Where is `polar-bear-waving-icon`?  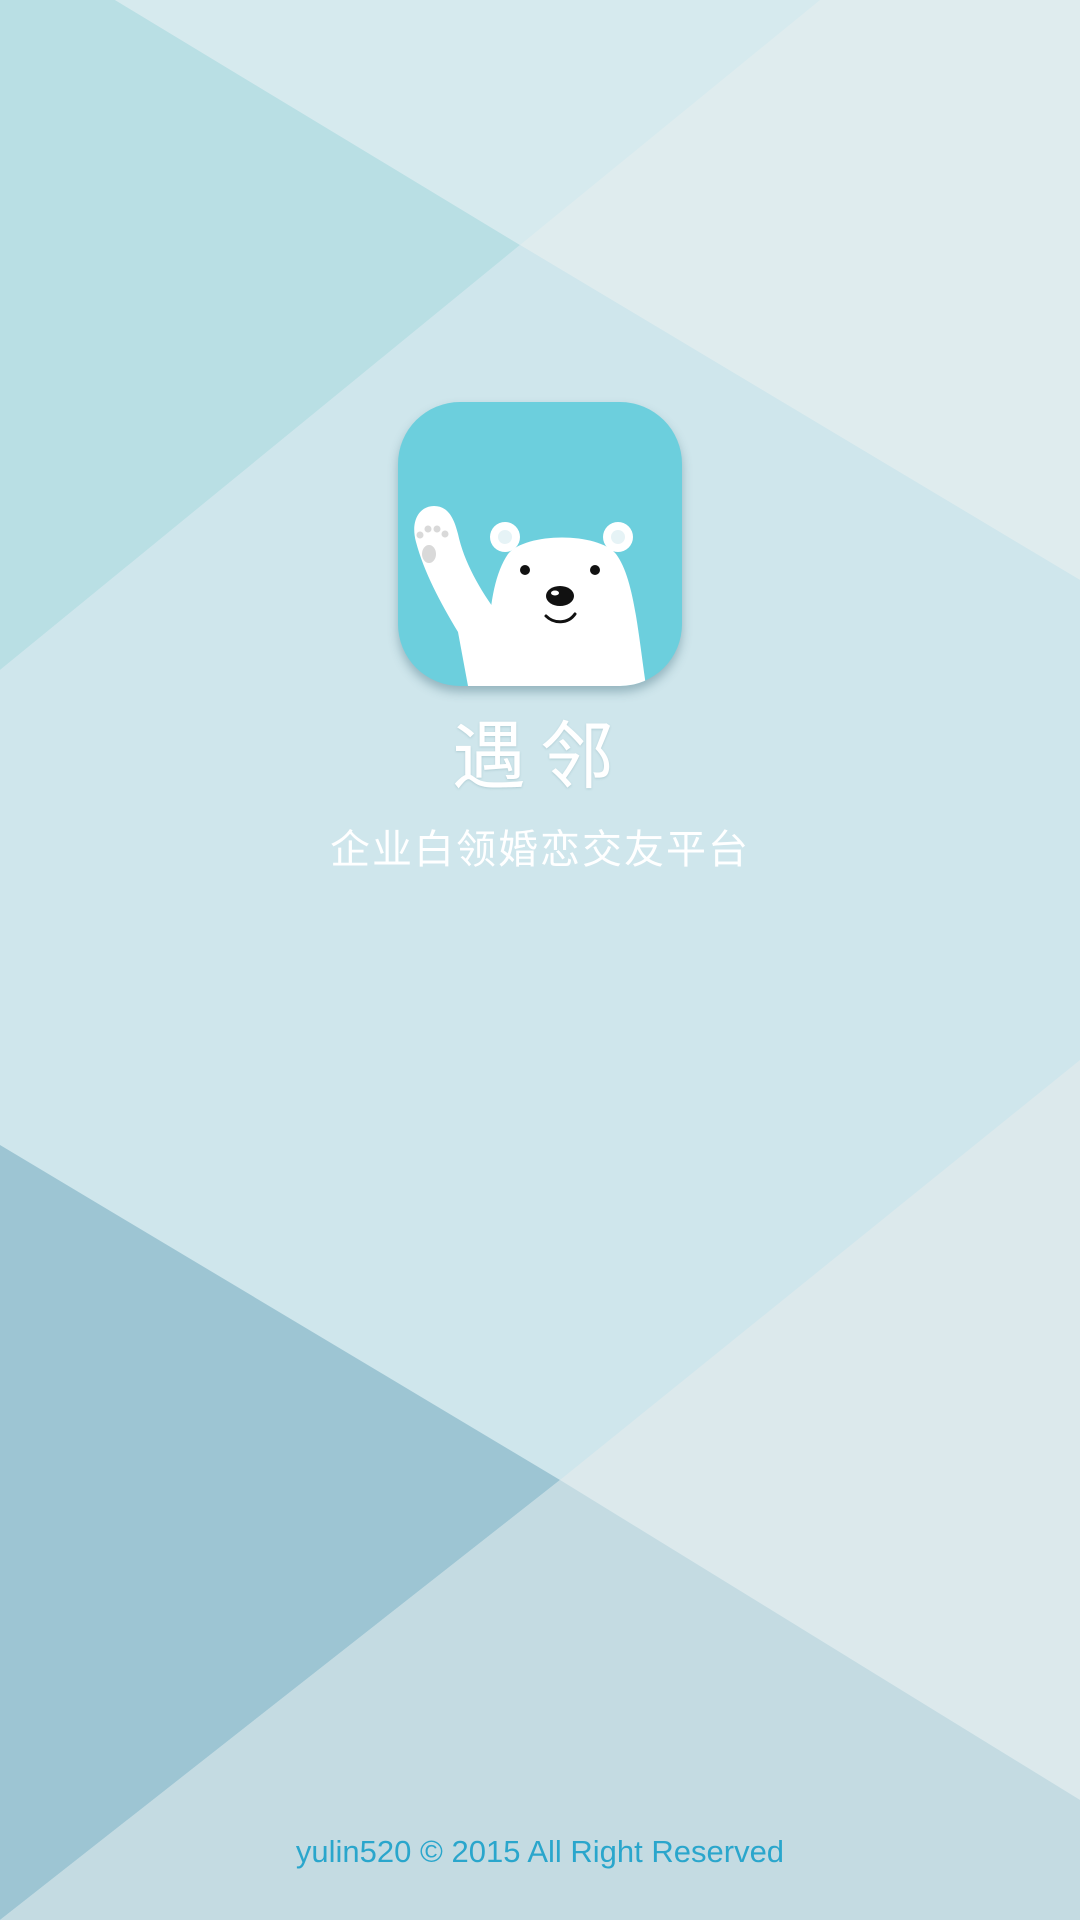
polar-bear-waving-icon is located at coordinates (530, 596).